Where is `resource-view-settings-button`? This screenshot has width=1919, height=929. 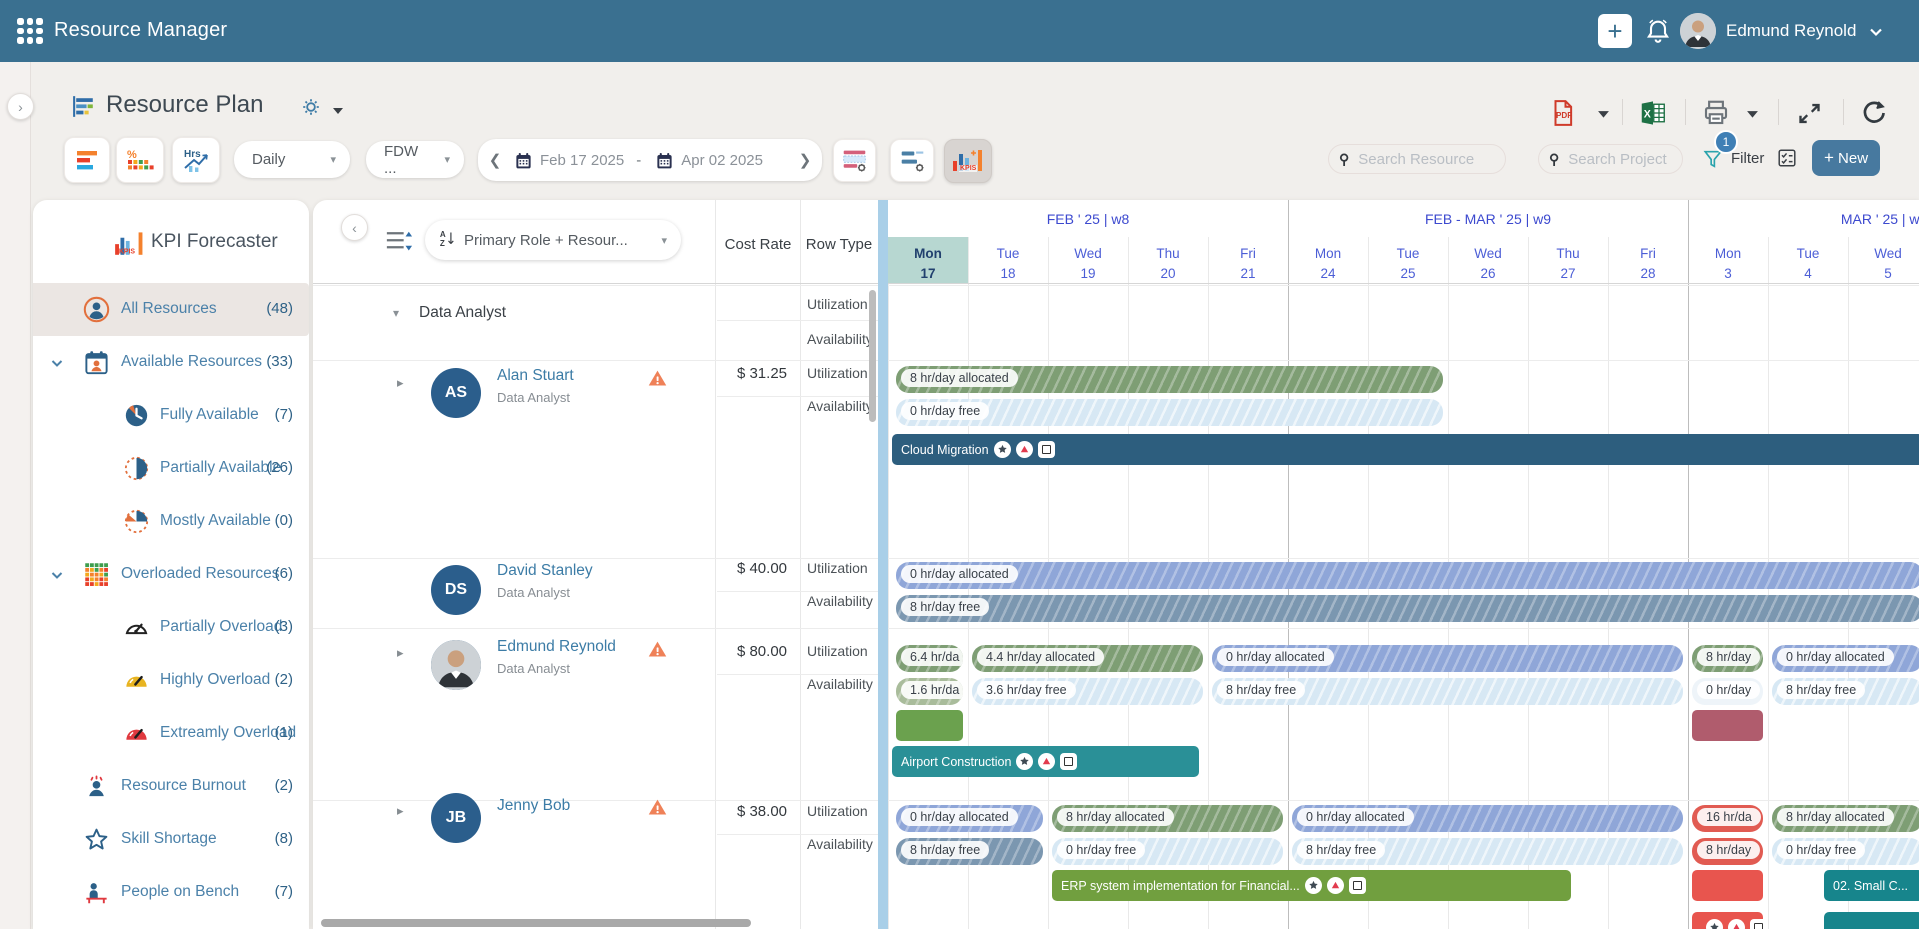 resource-view-settings-button is located at coordinates (854, 160).